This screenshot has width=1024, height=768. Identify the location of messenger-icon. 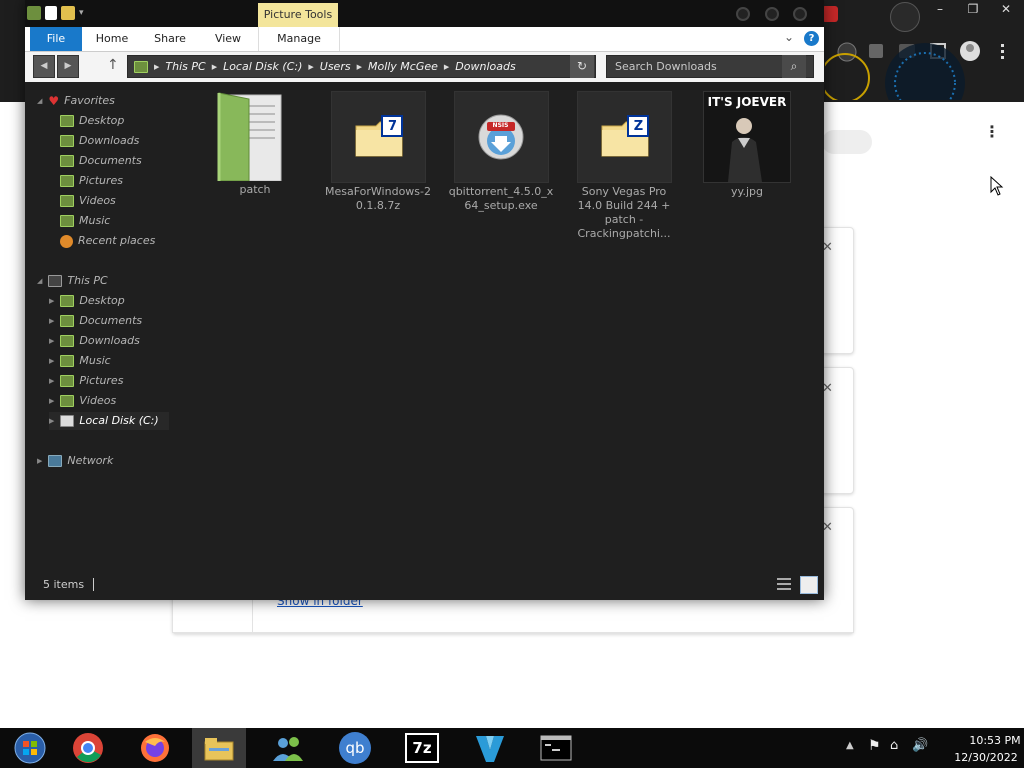
(288, 749).